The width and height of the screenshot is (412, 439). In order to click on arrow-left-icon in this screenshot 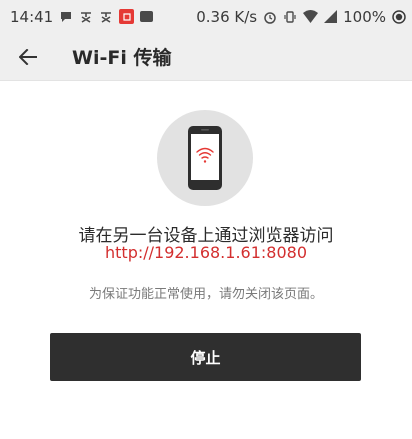, I will do `click(28, 56)`.